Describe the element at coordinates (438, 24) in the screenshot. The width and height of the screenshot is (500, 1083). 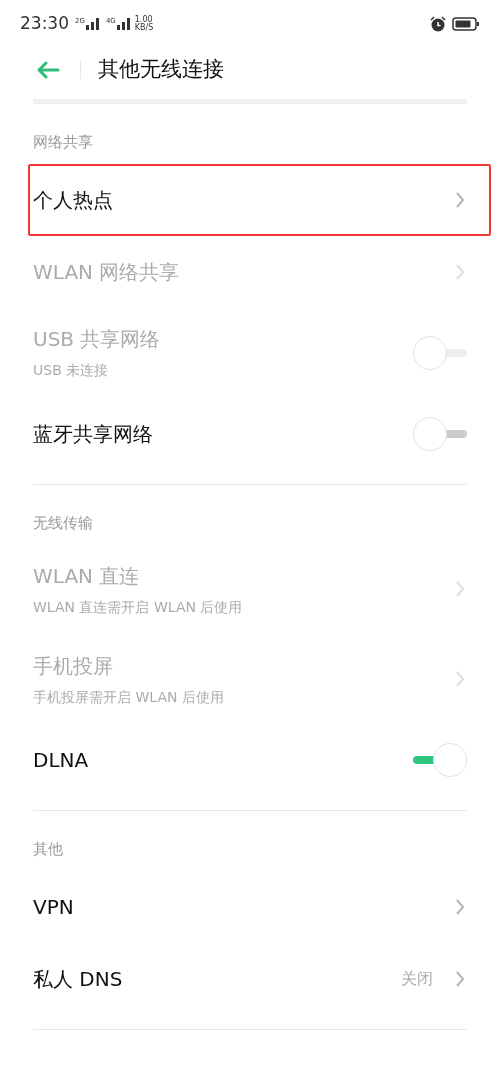
I see `alarm-icon` at that location.